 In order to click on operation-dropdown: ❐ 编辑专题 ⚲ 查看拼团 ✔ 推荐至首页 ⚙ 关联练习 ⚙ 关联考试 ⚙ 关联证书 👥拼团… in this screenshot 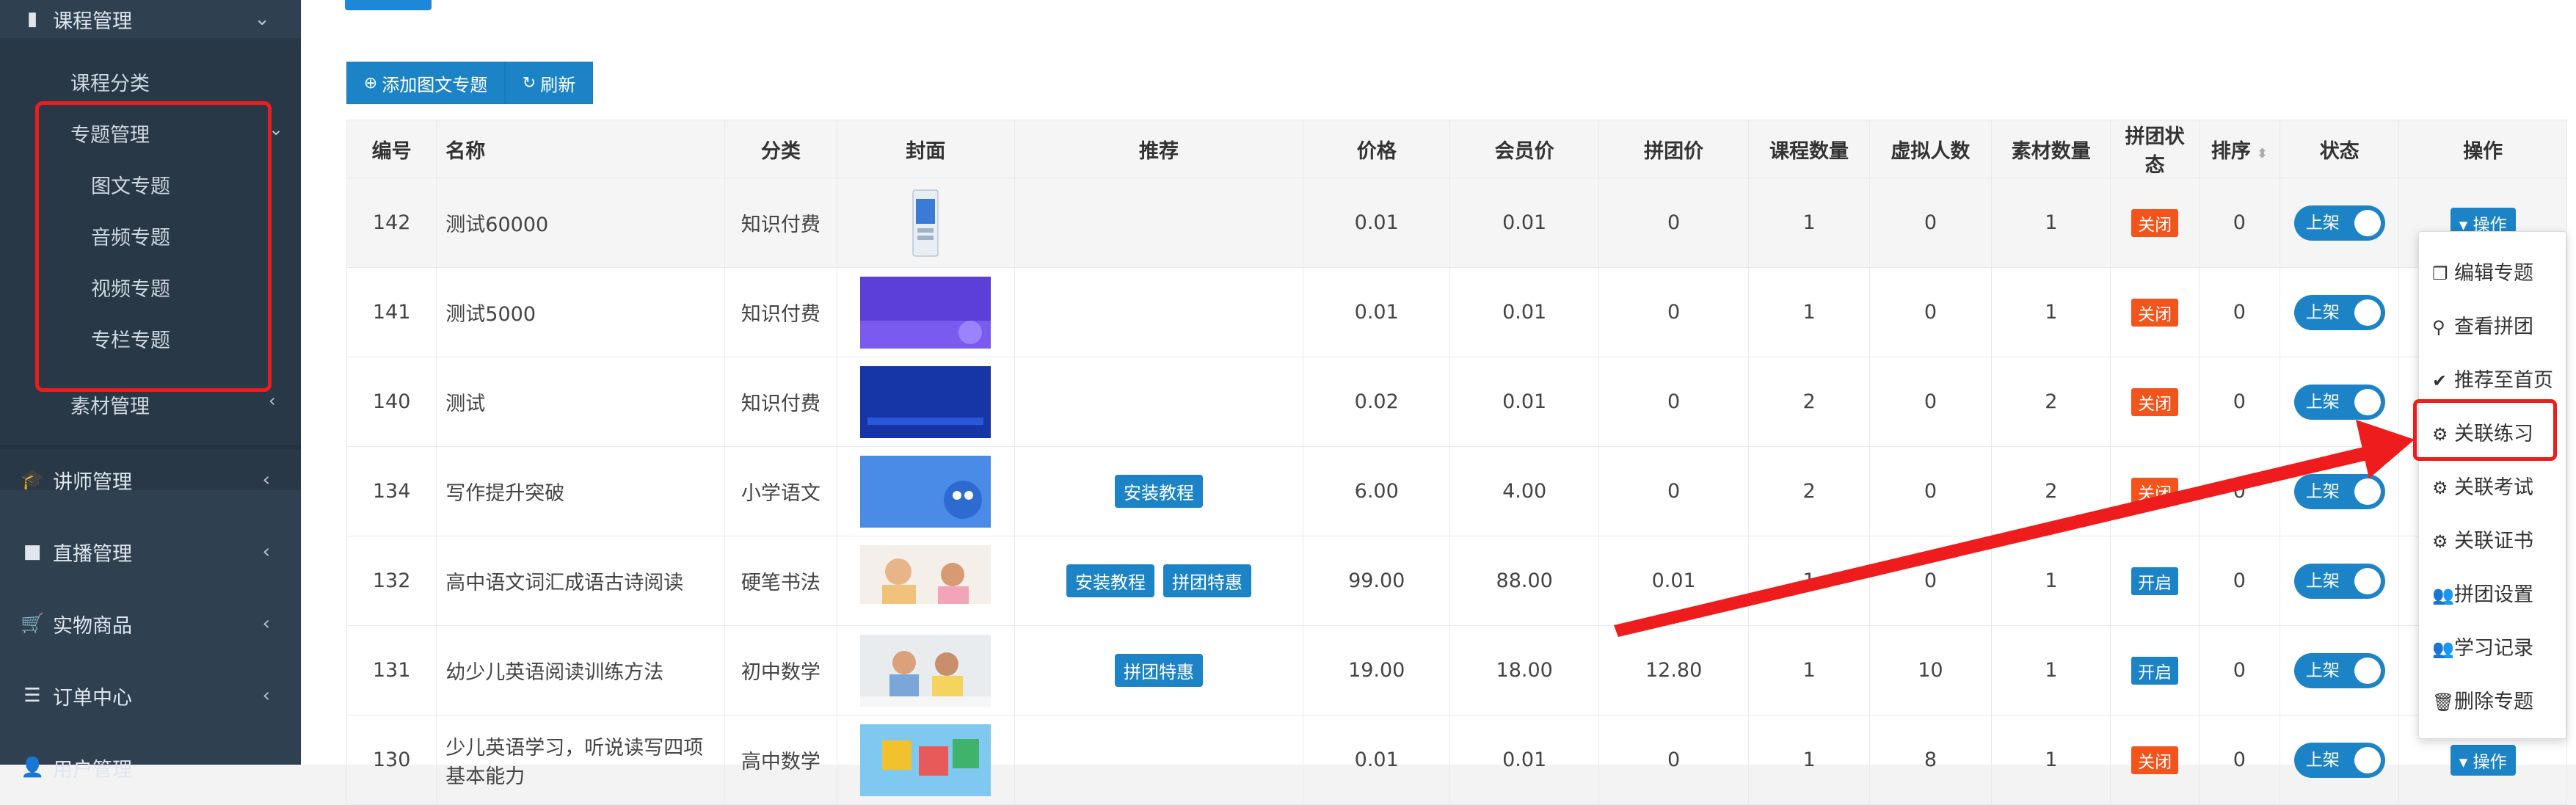, I will do `click(2492, 485)`.